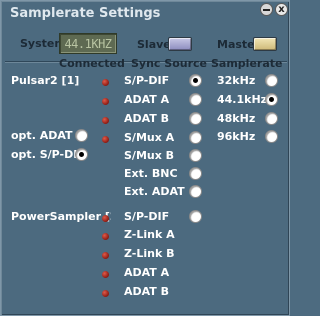 This screenshot has height=316, width=320. I want to click on system-samplerate-display: 44.1KHZ, so click(88, 43).